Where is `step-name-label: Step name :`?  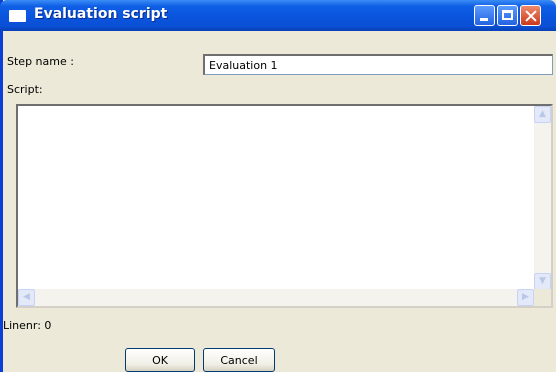
step-name-label: Step name : is located at coordinates (40, 61).